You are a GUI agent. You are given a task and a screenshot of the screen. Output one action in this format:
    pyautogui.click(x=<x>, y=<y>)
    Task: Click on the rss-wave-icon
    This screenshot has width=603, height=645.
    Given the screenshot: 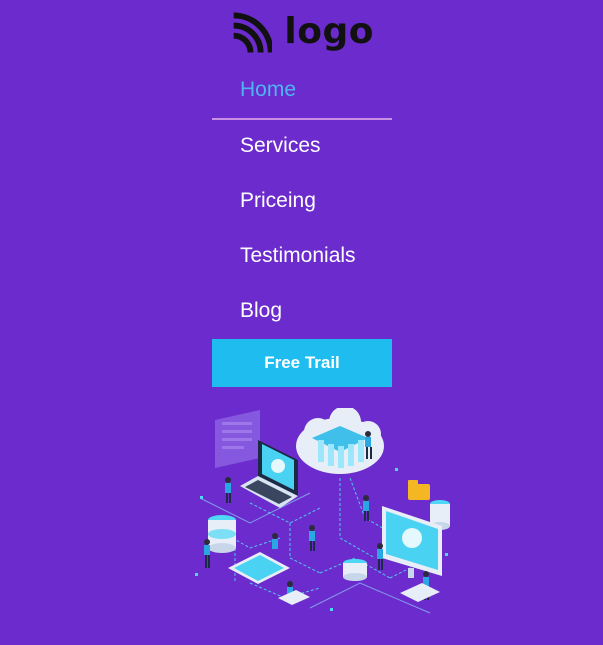 What is the action you would take?
    pyautogui.click(x=253, y=32)
    